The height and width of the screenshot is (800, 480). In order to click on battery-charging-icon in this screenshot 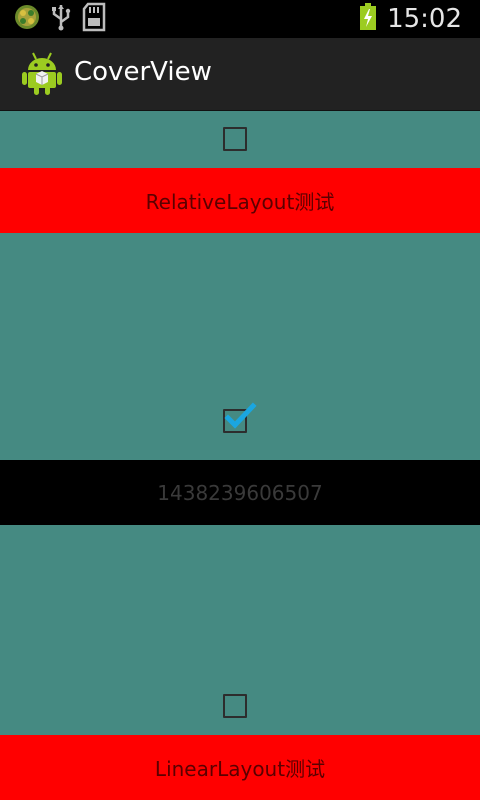, I will do `click(368, 19)`.